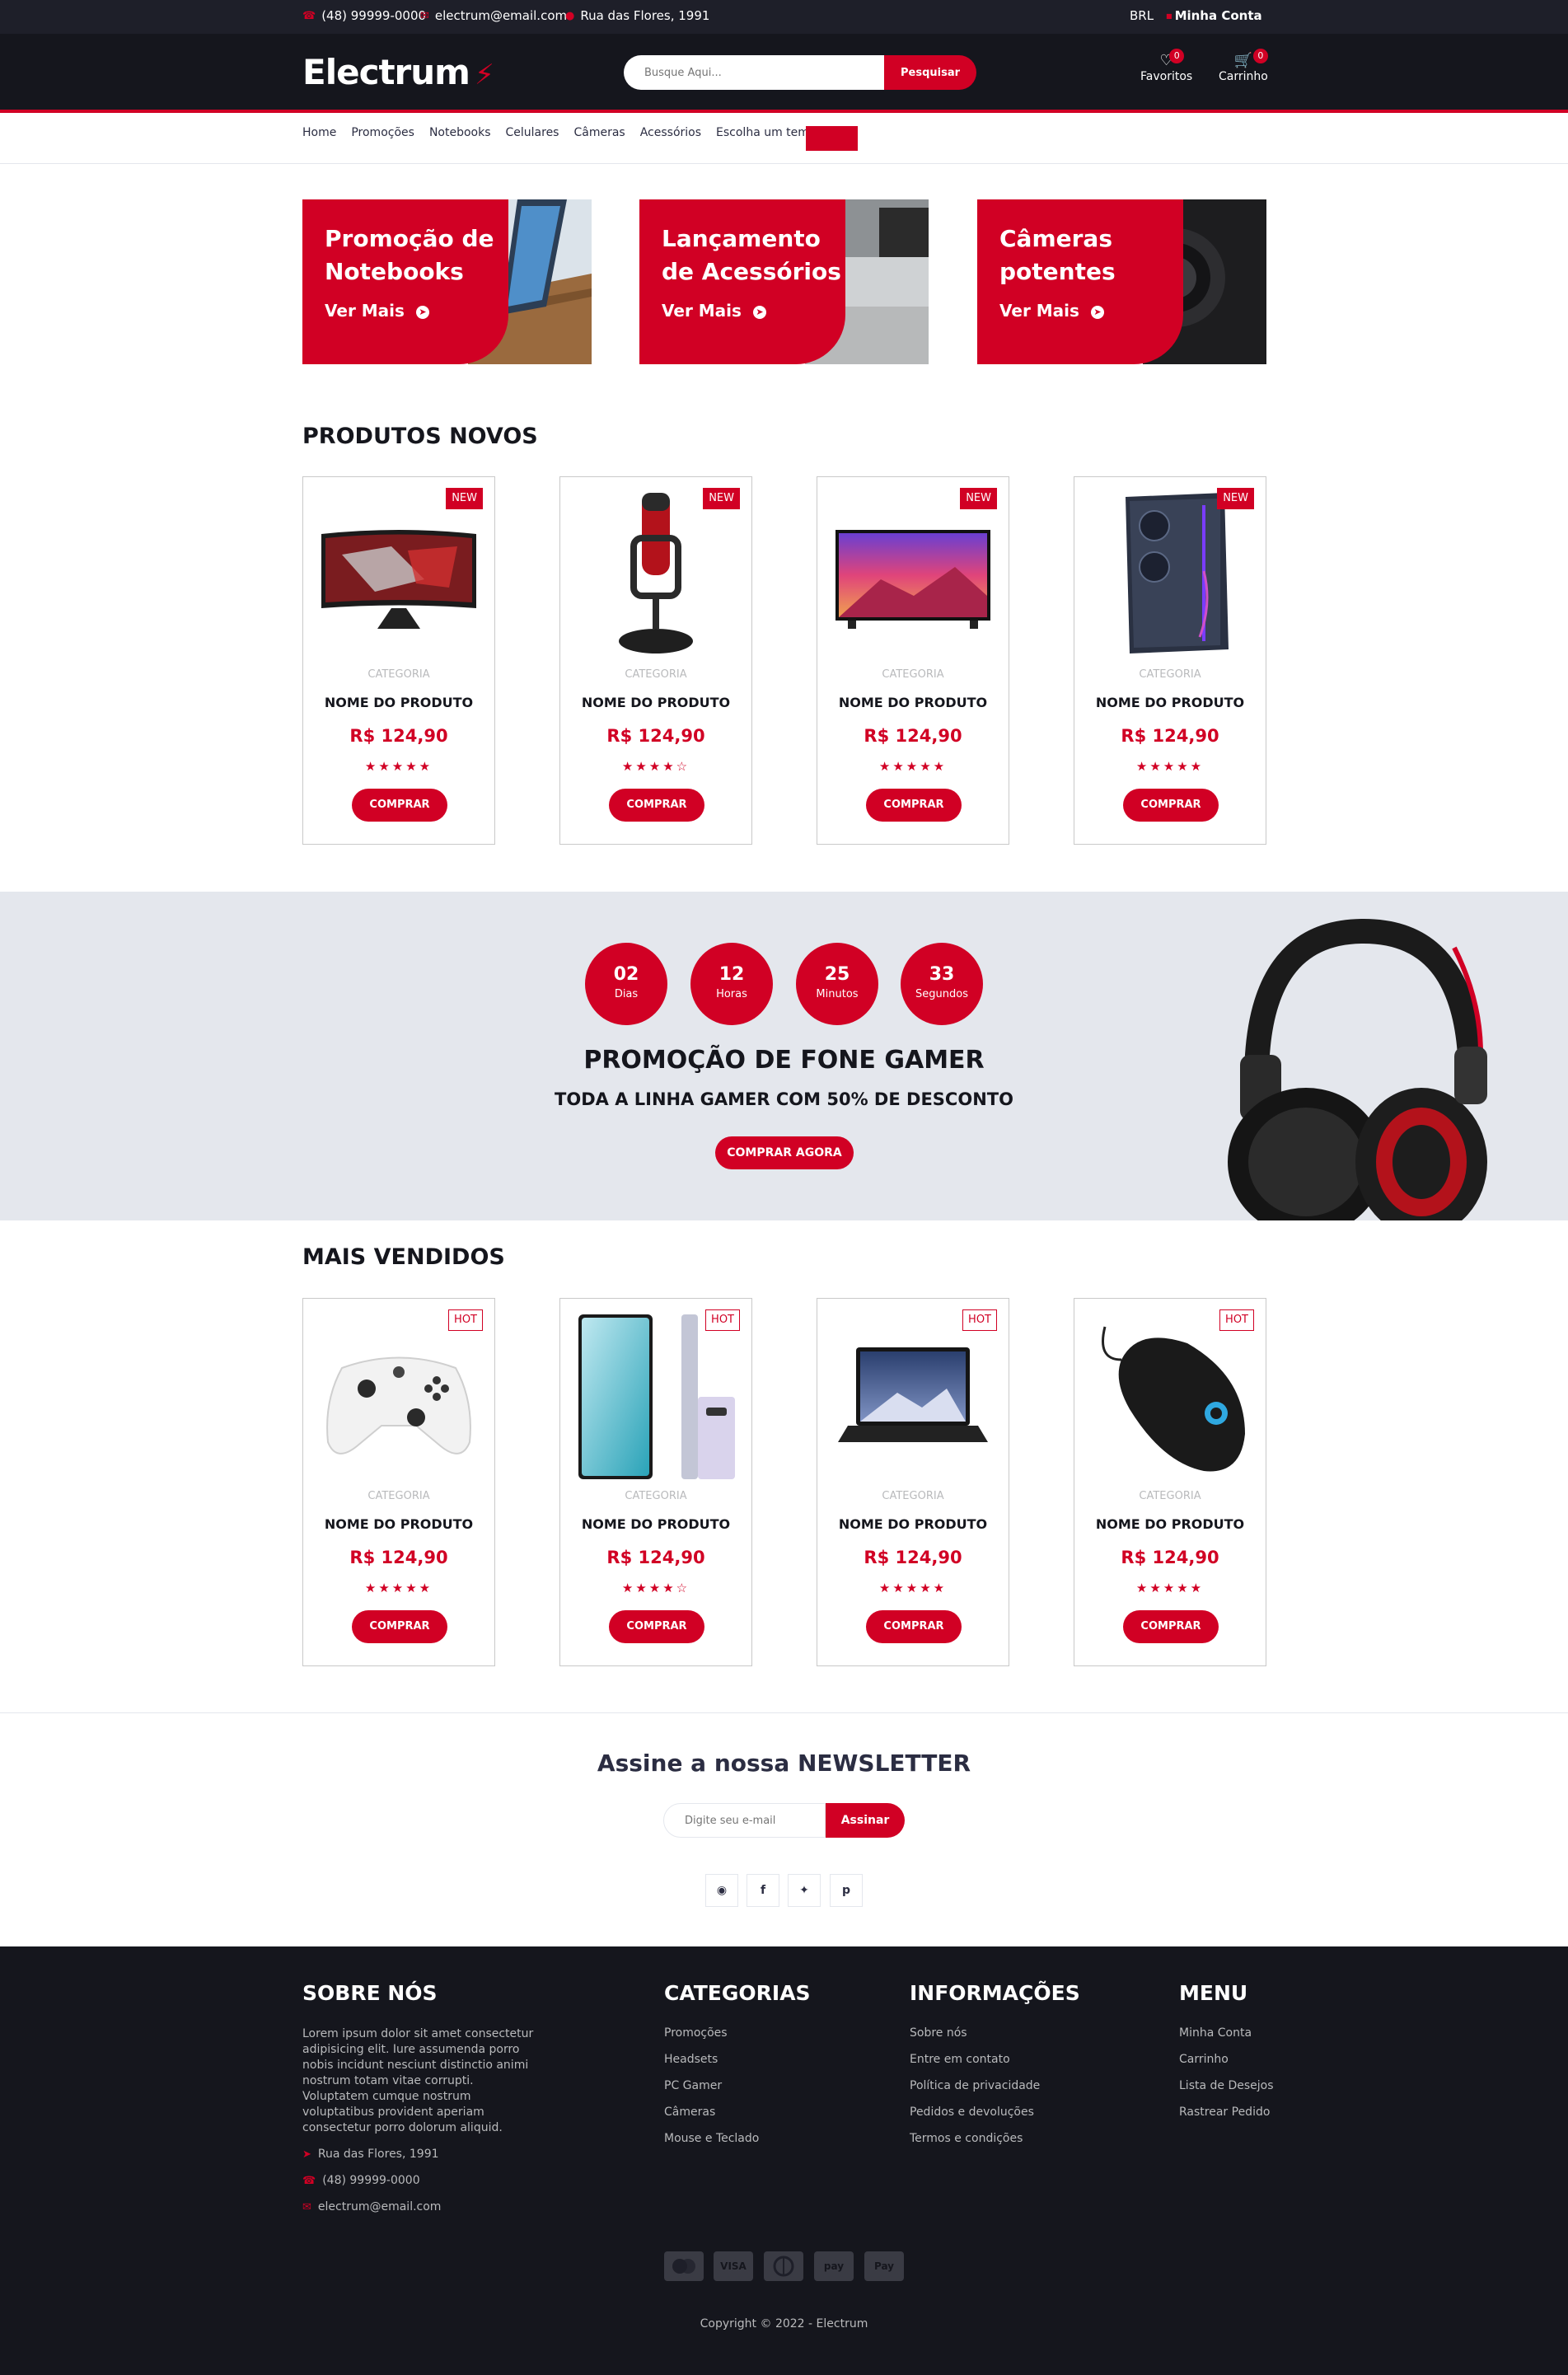  What do you see at coordinates (670, 132) in the screenshot?
I see `nav-item-acessorios: Acessórios` at bounding box center [670, 132].